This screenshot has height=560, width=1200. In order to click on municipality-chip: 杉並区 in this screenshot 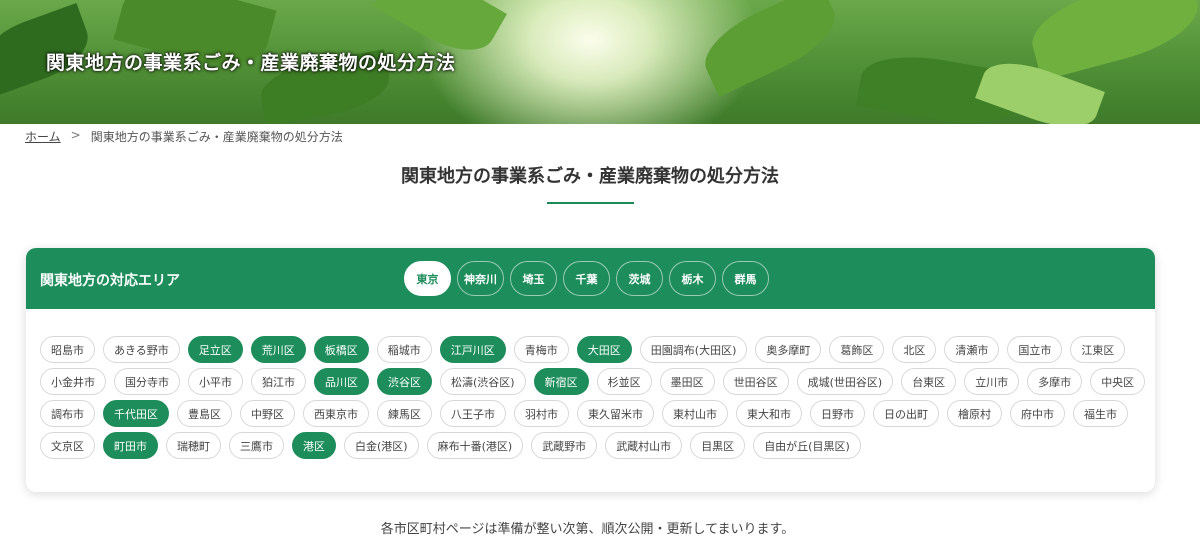, I will do `click(624, 381)`.